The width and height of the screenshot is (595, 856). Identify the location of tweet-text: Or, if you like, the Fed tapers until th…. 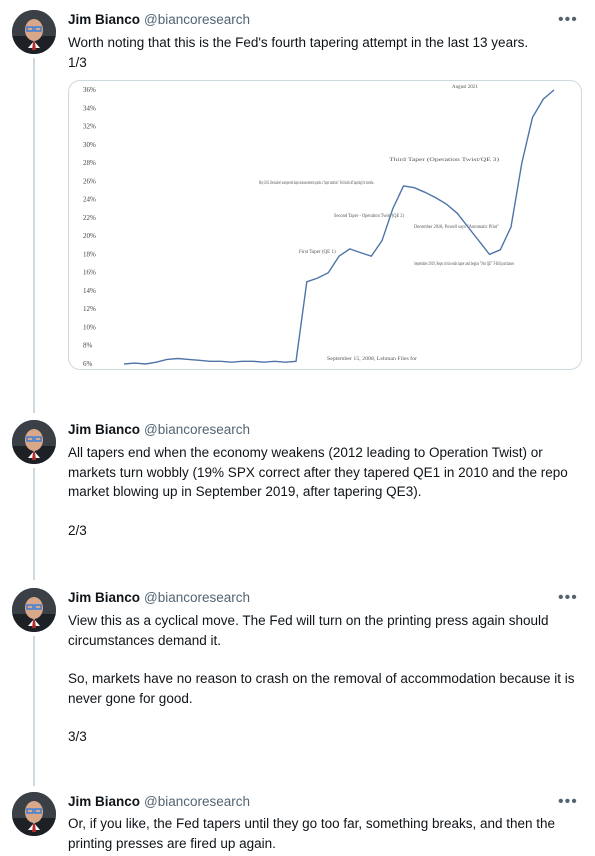
(325, 833).